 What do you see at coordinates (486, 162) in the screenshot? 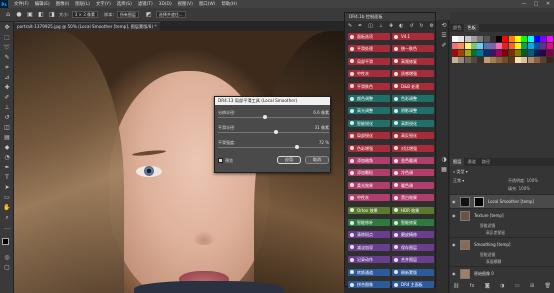
I see `tab-paths: 路径` at bounding box center [486, 162].